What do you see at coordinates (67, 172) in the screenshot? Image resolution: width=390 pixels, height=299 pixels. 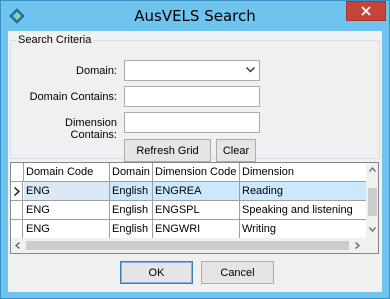 I see `column-header: Domain Code` at bounding box center [67, 172].